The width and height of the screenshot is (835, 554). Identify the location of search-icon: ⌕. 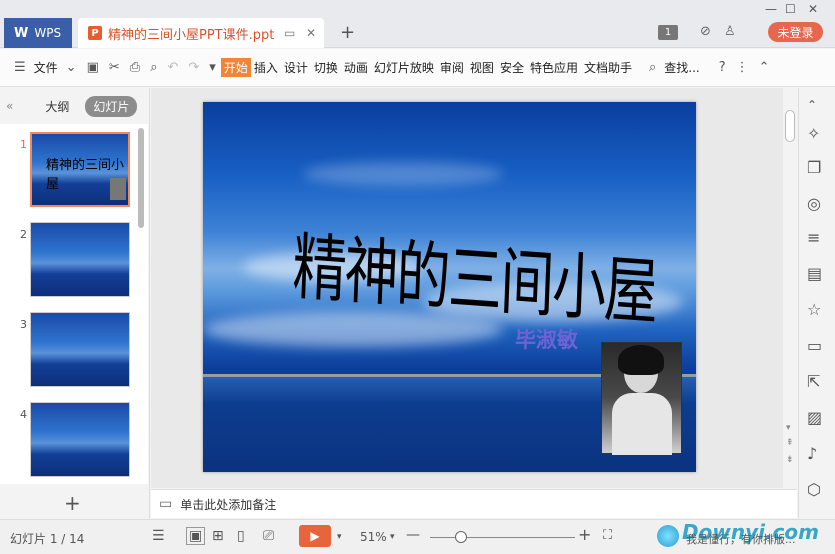
(652, 67).